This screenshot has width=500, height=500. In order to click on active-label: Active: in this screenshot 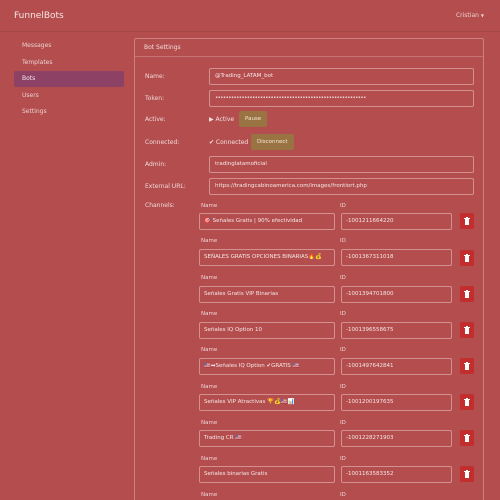, I will do `click(155, 119)`.